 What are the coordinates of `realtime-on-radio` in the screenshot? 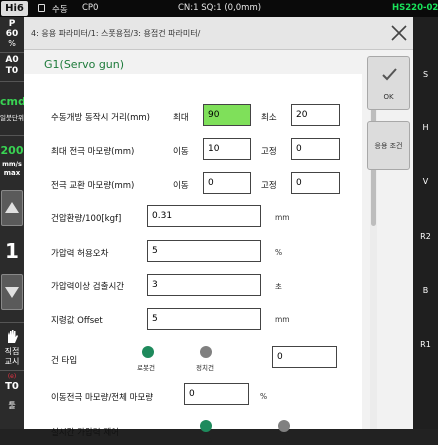 It's located at (284, 426).